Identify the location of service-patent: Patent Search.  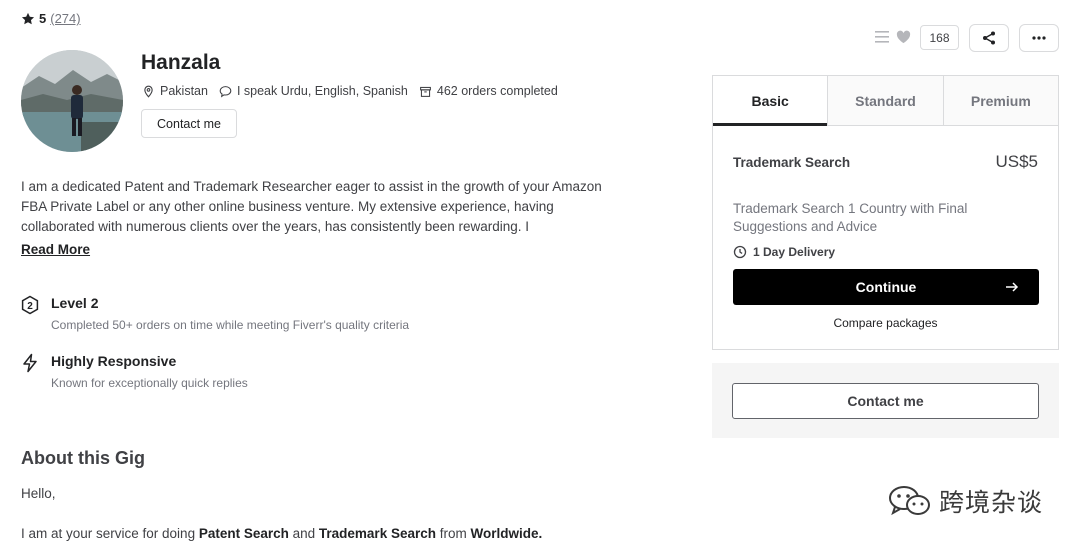
(243, 533).